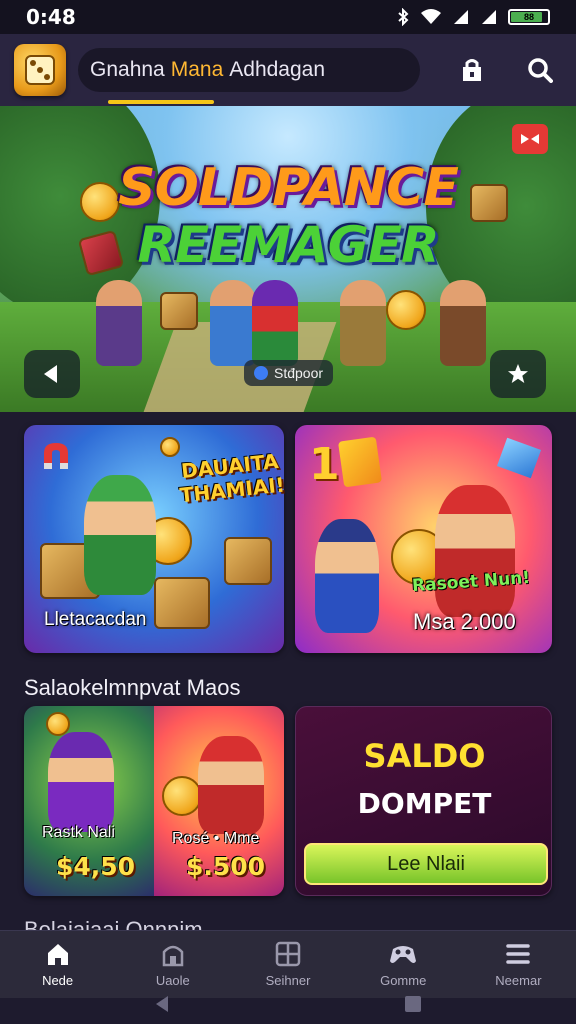 Image resolution: width=576 pixels, height=1024 pixels. Describe the element at coordinates (431, 16) in the screenshot. I see `wifi-icon` at that location.